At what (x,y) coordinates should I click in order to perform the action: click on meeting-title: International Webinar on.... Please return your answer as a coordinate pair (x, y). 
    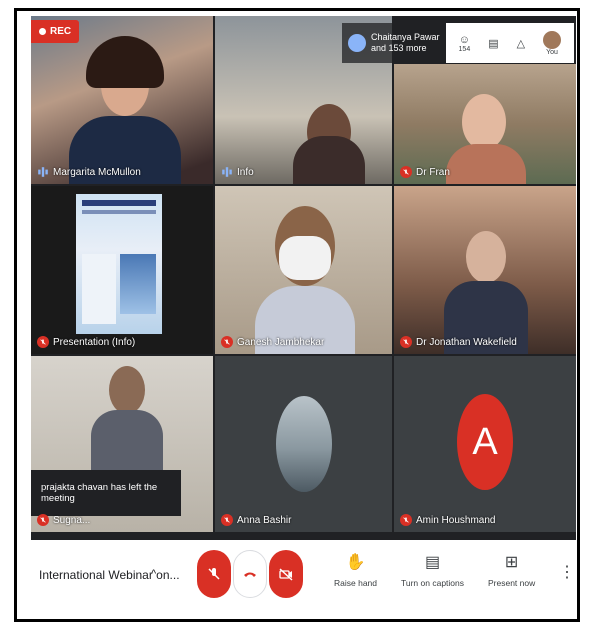
    Looking at the image, I should click on (109, 575).